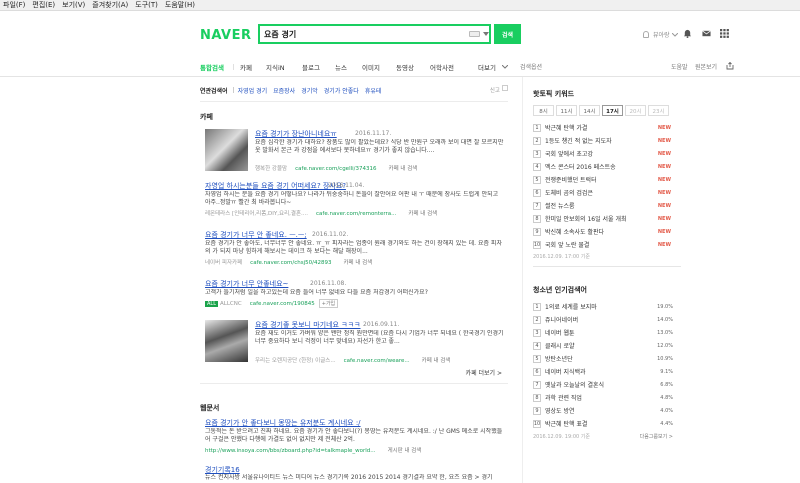 This screenshot has height=483, width=800. I want to click on tab-dictionary: 어학사전, so click(442, 67).